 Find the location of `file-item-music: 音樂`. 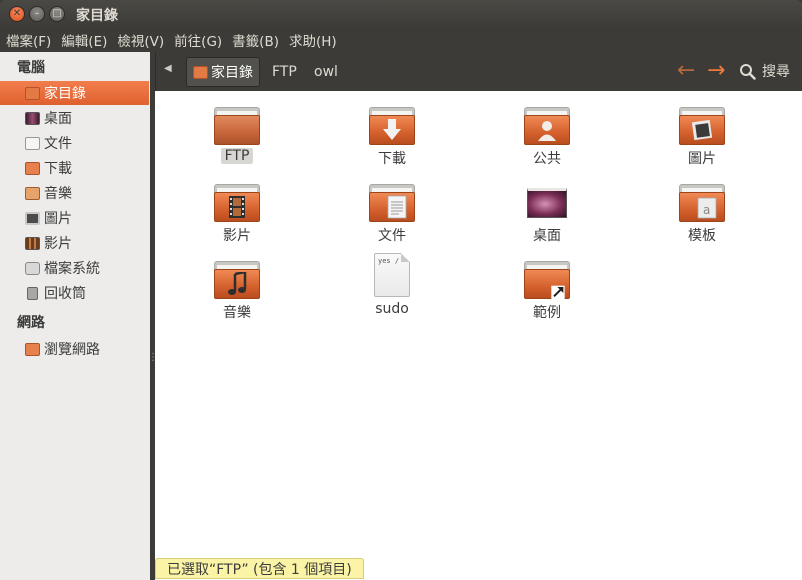

file-item-music: 音樂 is located at coordinates (237, 291).